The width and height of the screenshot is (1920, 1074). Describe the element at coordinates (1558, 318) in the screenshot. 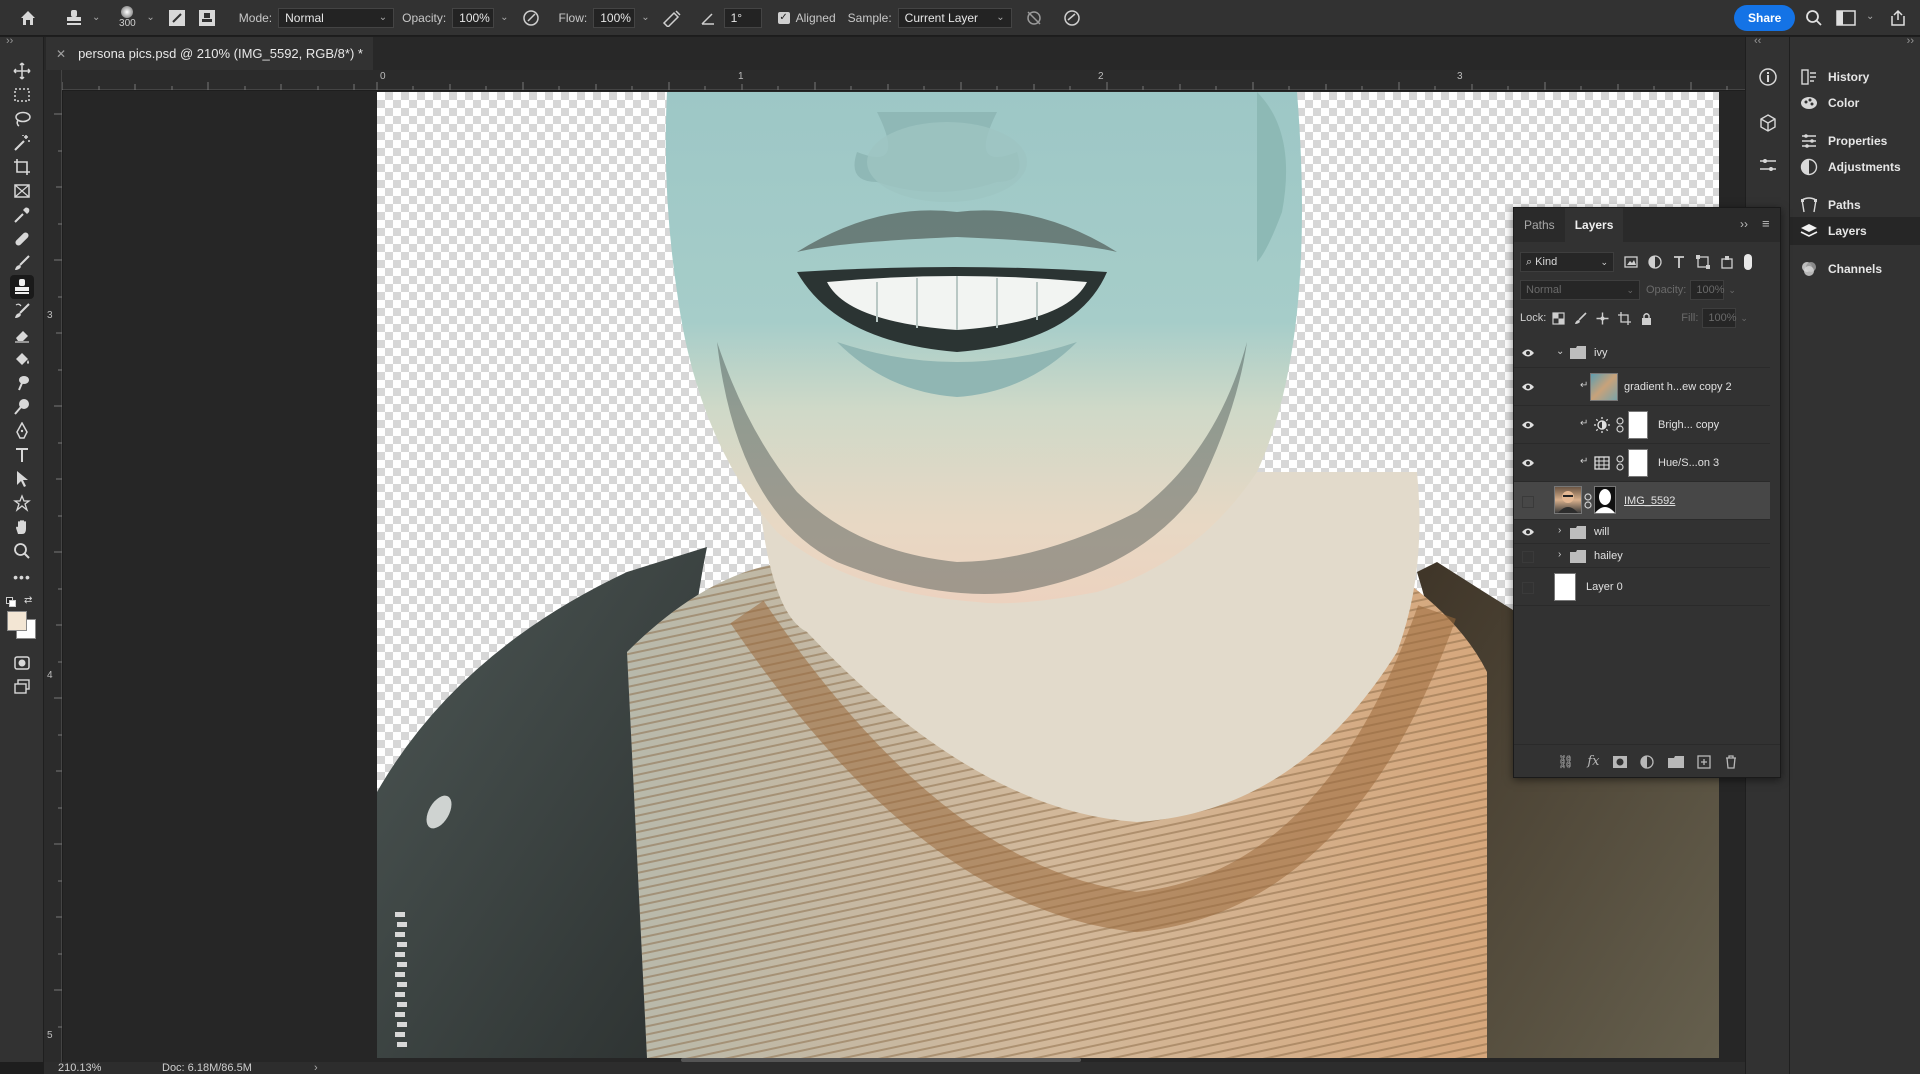

I see `lock-transparent-pixels-icon` at that location.